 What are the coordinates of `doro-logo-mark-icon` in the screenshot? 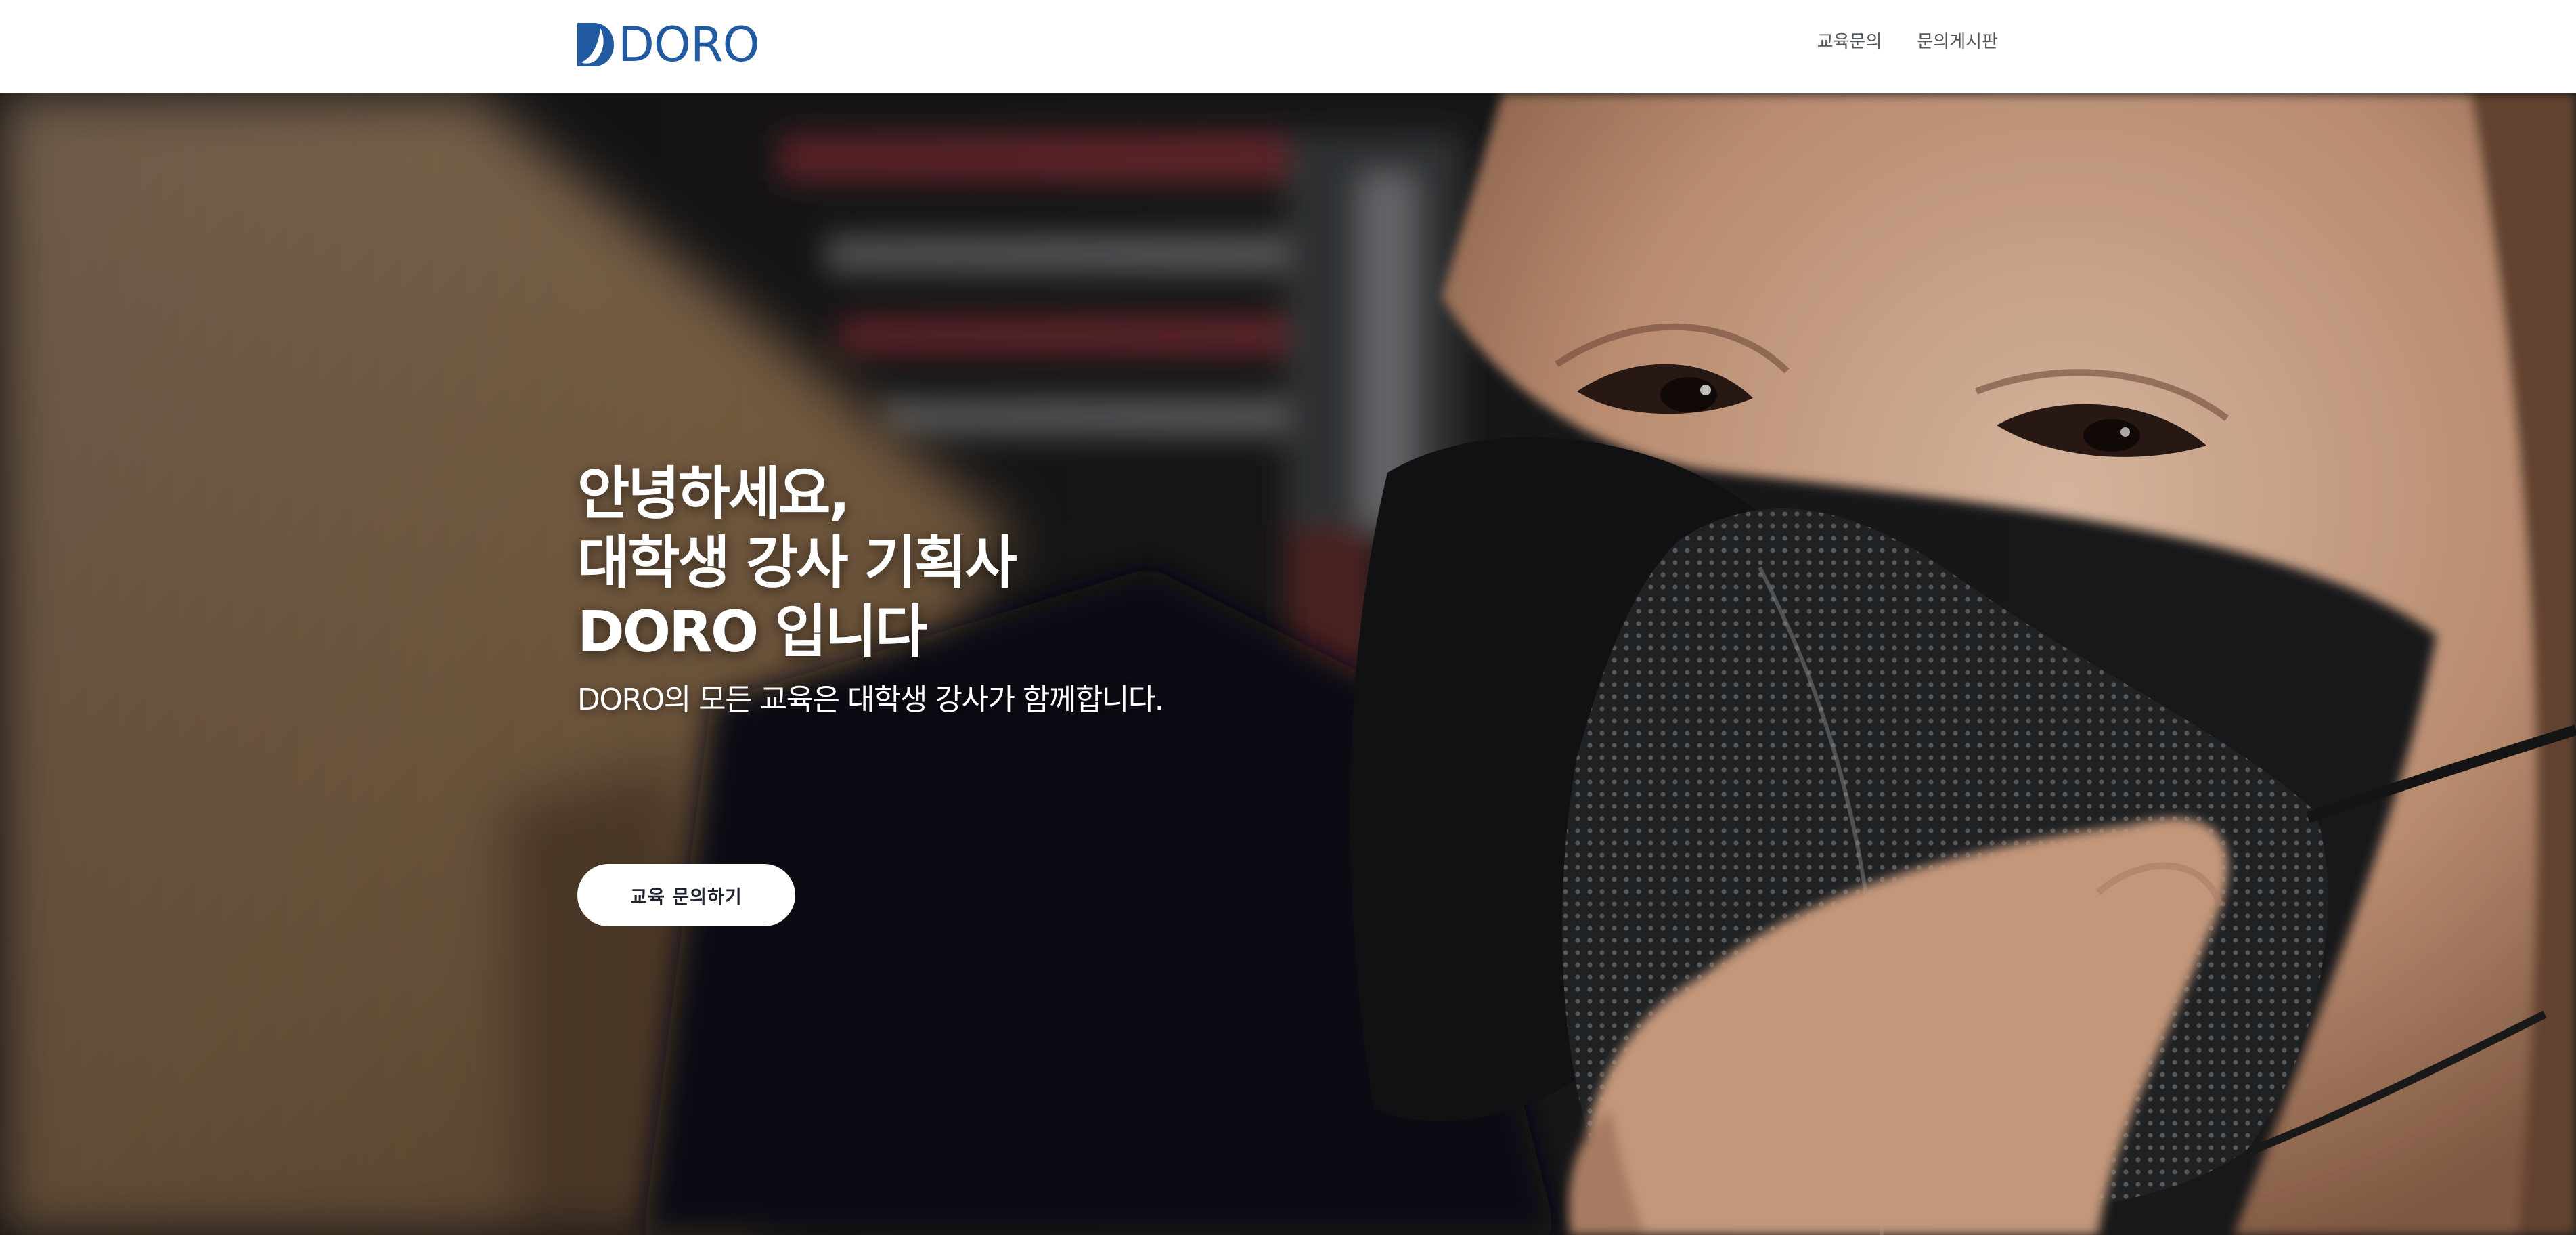 It's located at (595, 45).